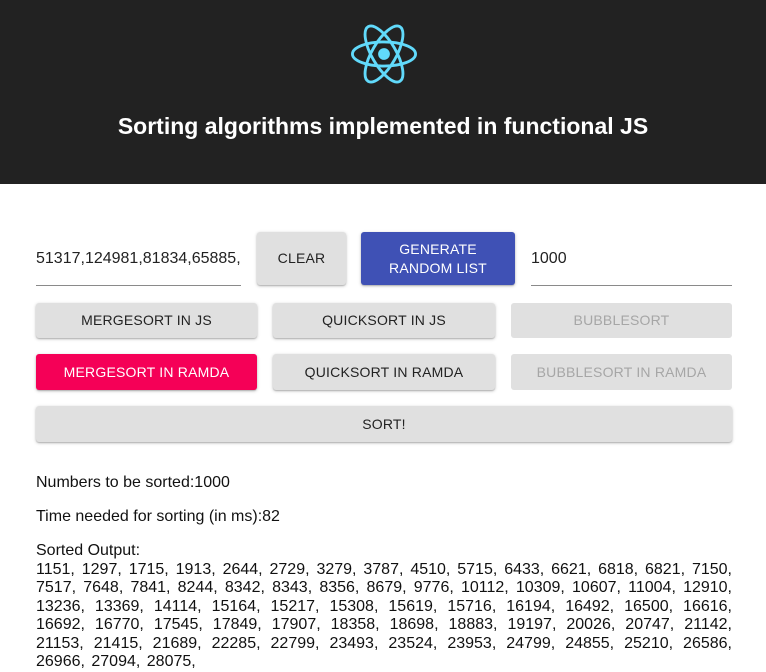 Image resolution: width=766 pixels, height=672 pixels. I want to click on clear-button: CLEAR, so click(301, 258).